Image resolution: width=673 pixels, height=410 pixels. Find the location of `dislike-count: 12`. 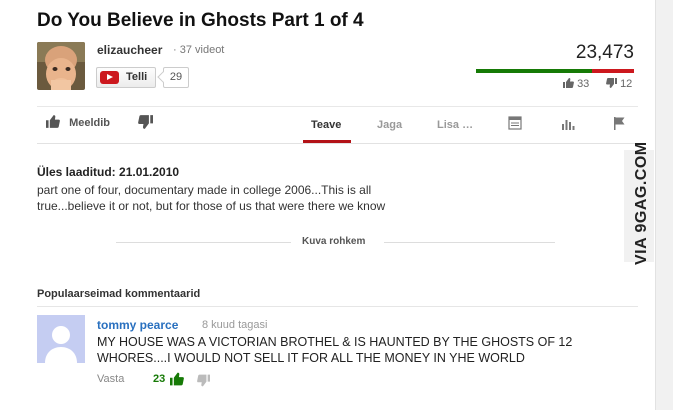

dislike-count: 12 is located at coordinates (619, 84).